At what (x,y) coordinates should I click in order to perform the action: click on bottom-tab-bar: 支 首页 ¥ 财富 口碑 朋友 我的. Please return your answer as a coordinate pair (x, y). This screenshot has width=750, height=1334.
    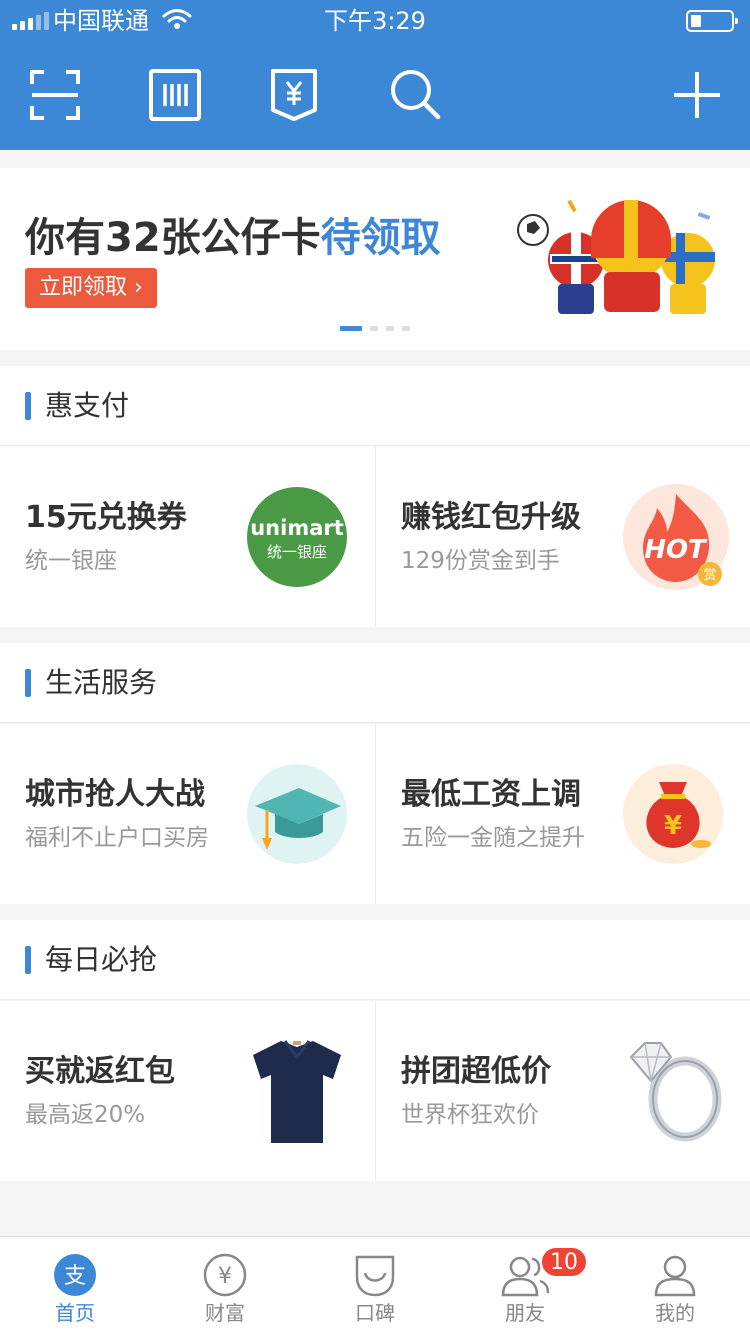
    Looking at the image, I should click on (375, 1285).